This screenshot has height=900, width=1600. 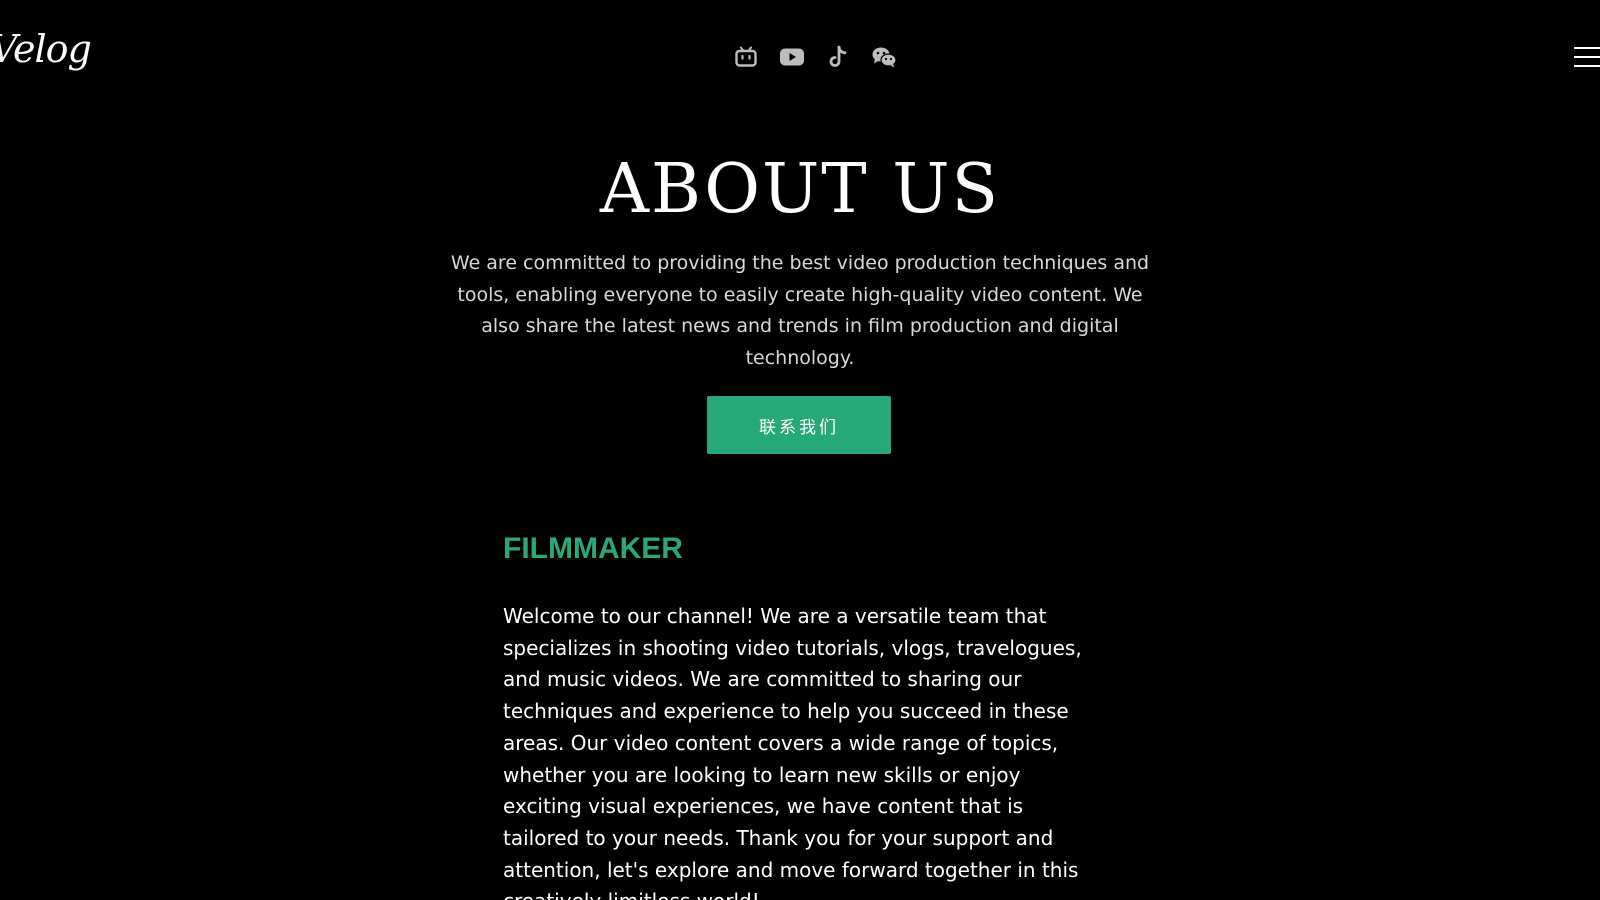 I want to click on tiktok-link, so click(x=838, y=57).